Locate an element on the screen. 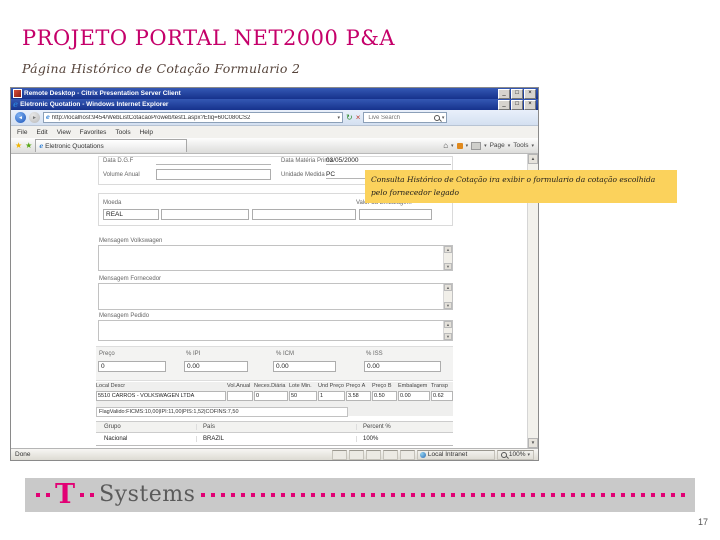  menu-edit: Edit is located at coordinates (41, 132).